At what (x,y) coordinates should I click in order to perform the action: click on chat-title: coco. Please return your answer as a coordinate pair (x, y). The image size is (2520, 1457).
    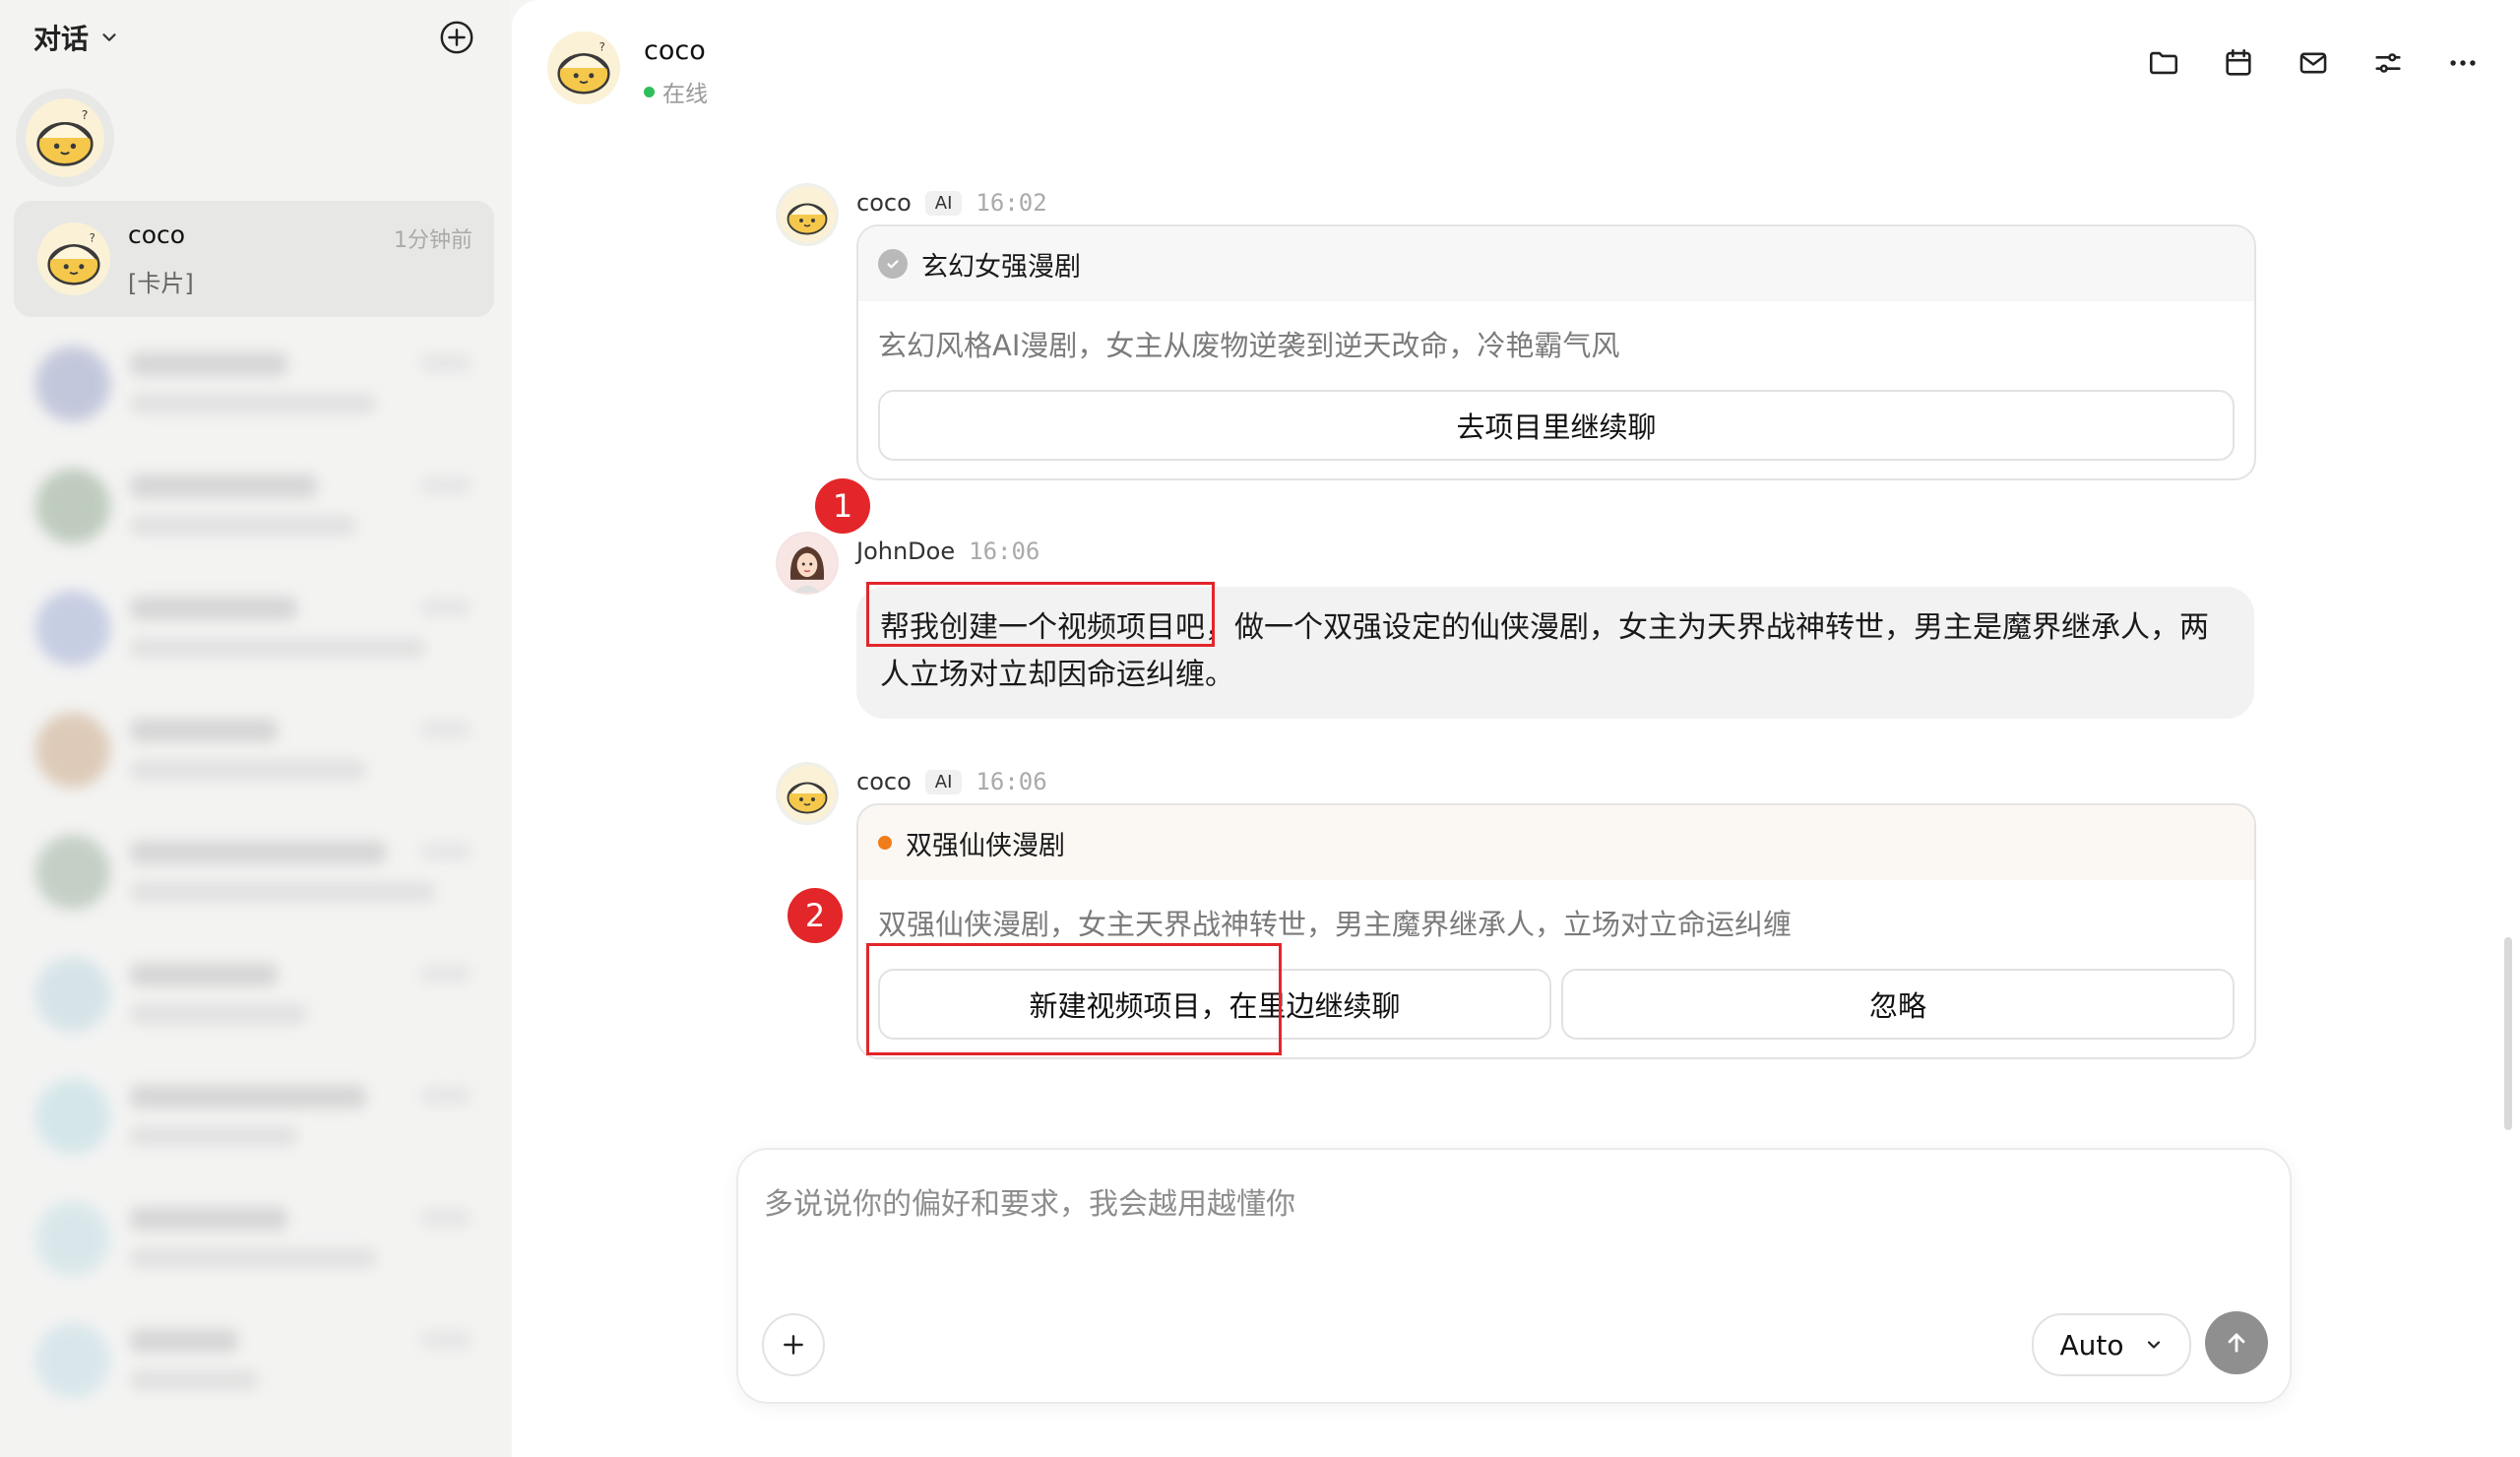
    Looking at the image, I should click on (675, 50).